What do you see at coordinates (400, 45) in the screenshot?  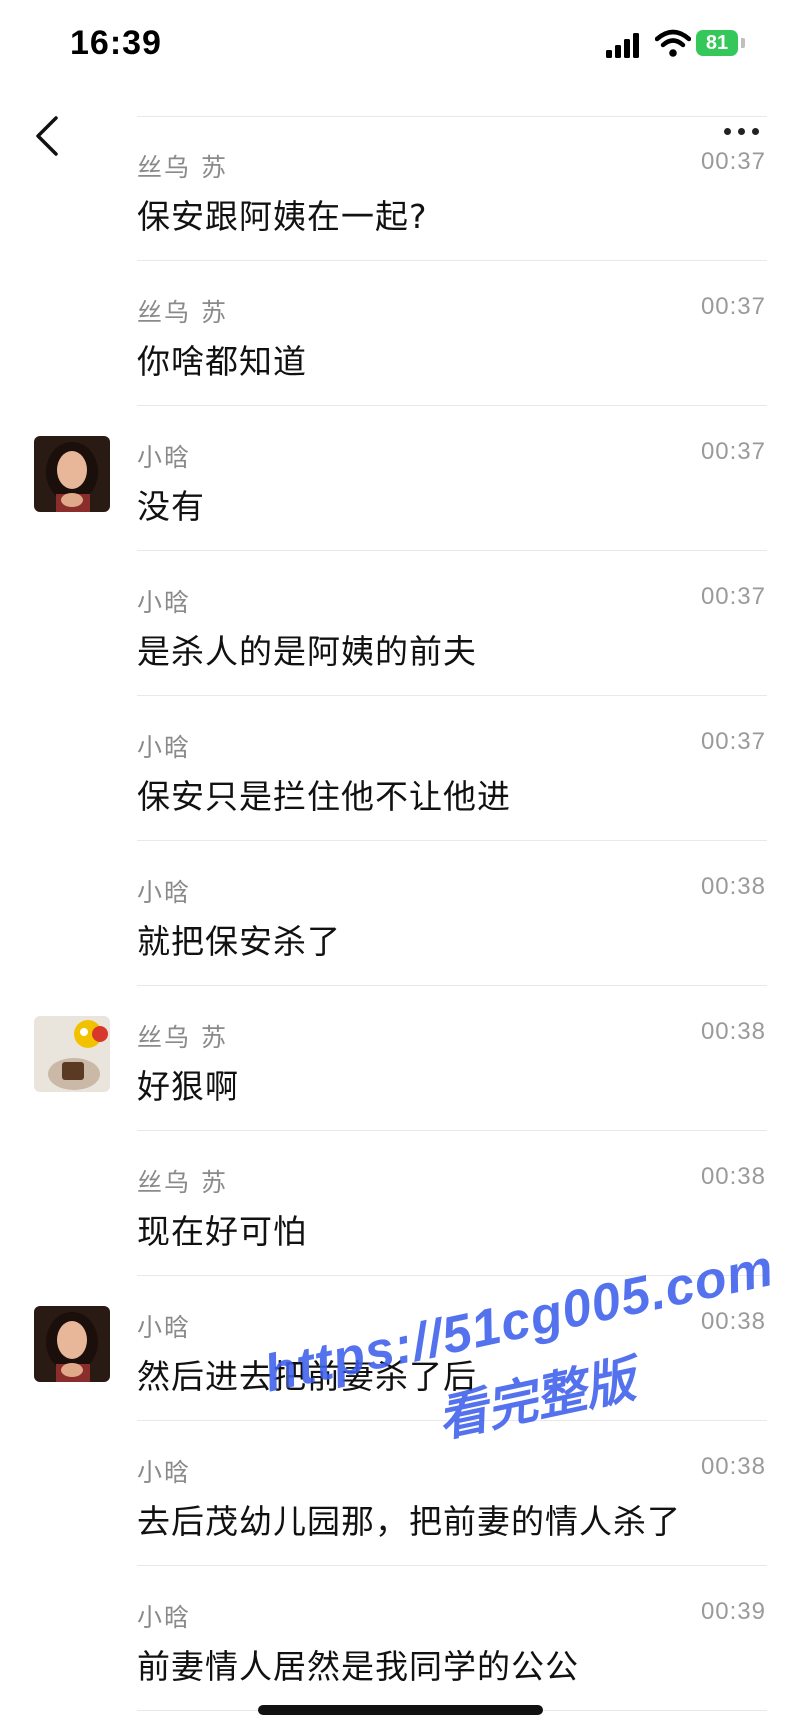 I see `status-bar: 16:39 81` at bounding box center [400, 45].